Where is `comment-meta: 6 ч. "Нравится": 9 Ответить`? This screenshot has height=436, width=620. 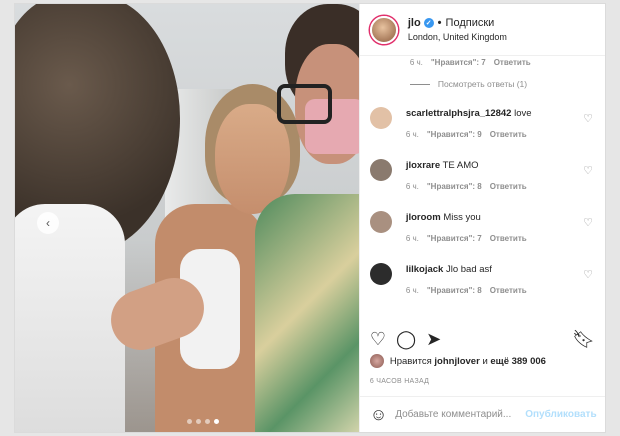
comment-meta: 6 ч. "Нравится": 9 Ответить is located at coordinates (500, 134).